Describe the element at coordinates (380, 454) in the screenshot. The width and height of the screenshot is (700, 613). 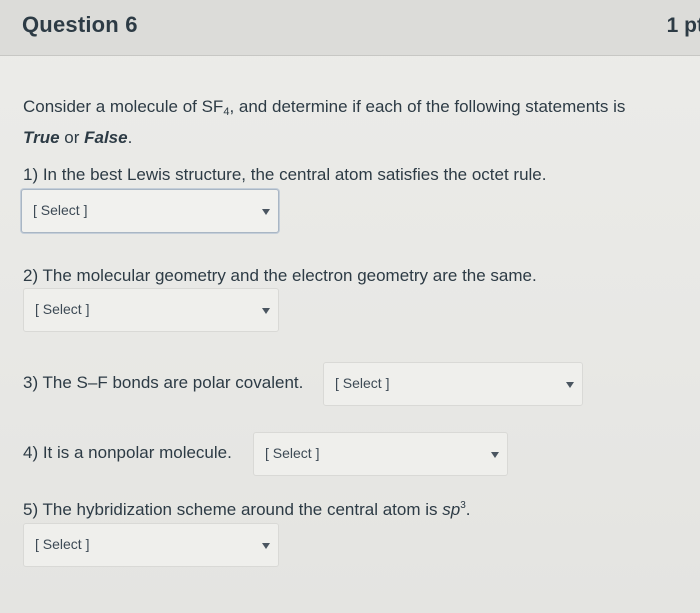
I see `statement-4-select: [ Select ]` at that location.